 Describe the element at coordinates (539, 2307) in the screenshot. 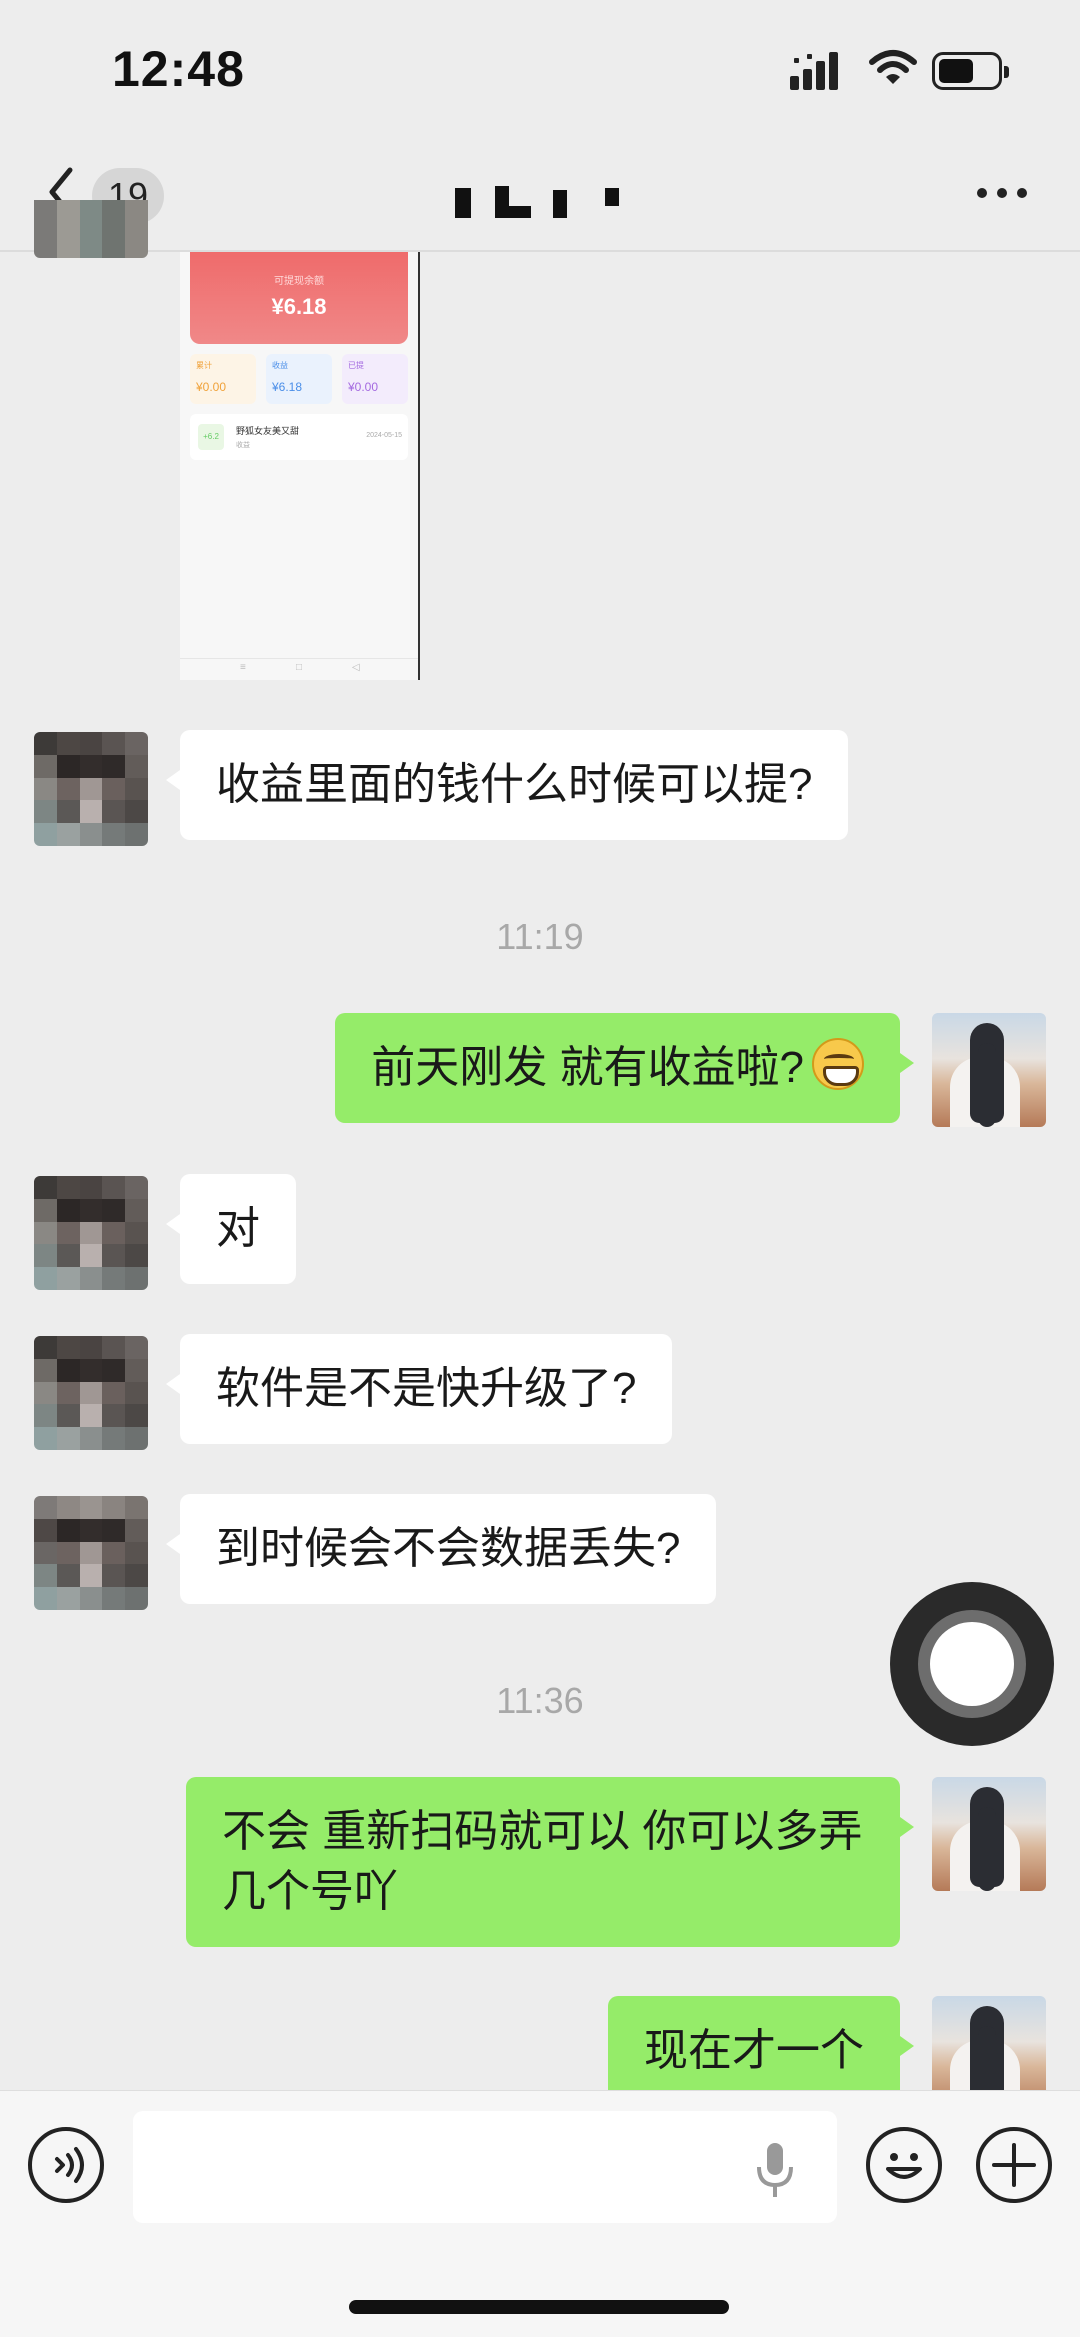

I see `home-indicator` at that location.